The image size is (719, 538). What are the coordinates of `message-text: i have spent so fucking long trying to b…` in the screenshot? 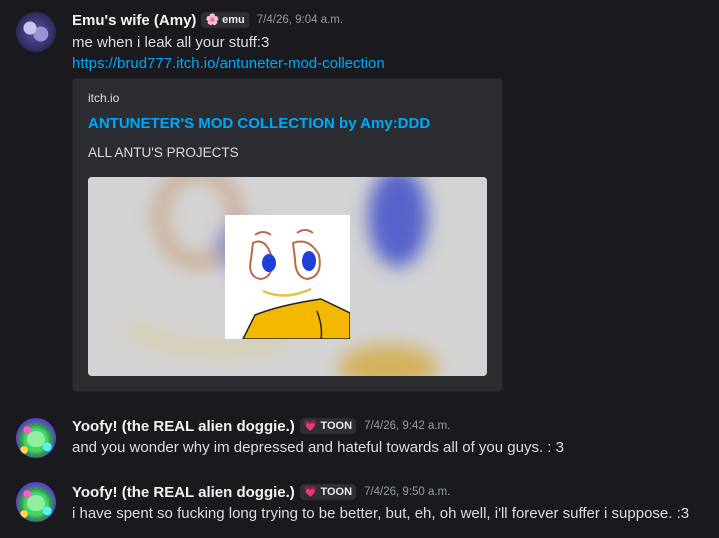 It's located at (381, 513).